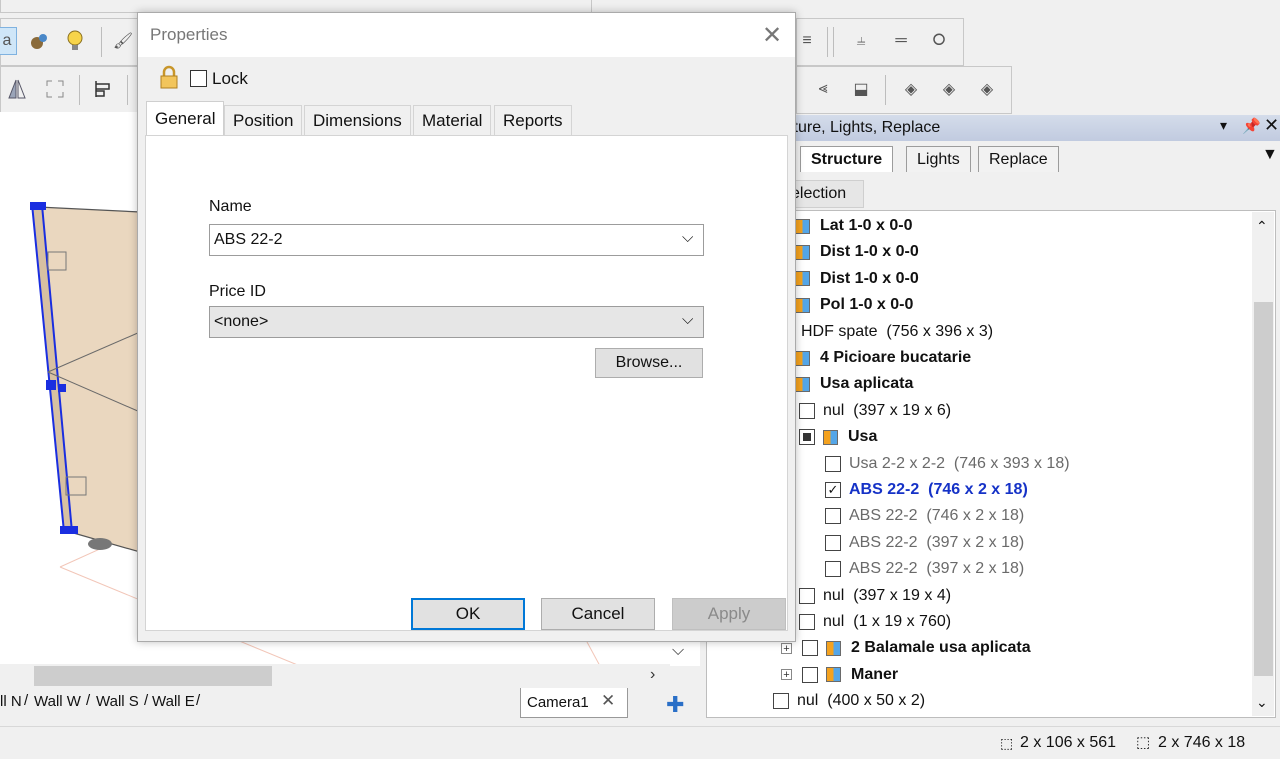 The image size is (1280, 759). Describe the element at coordinates (1223, 125) in the screenshot. I see `dropdown-arrow-icon: ▾` at that location.